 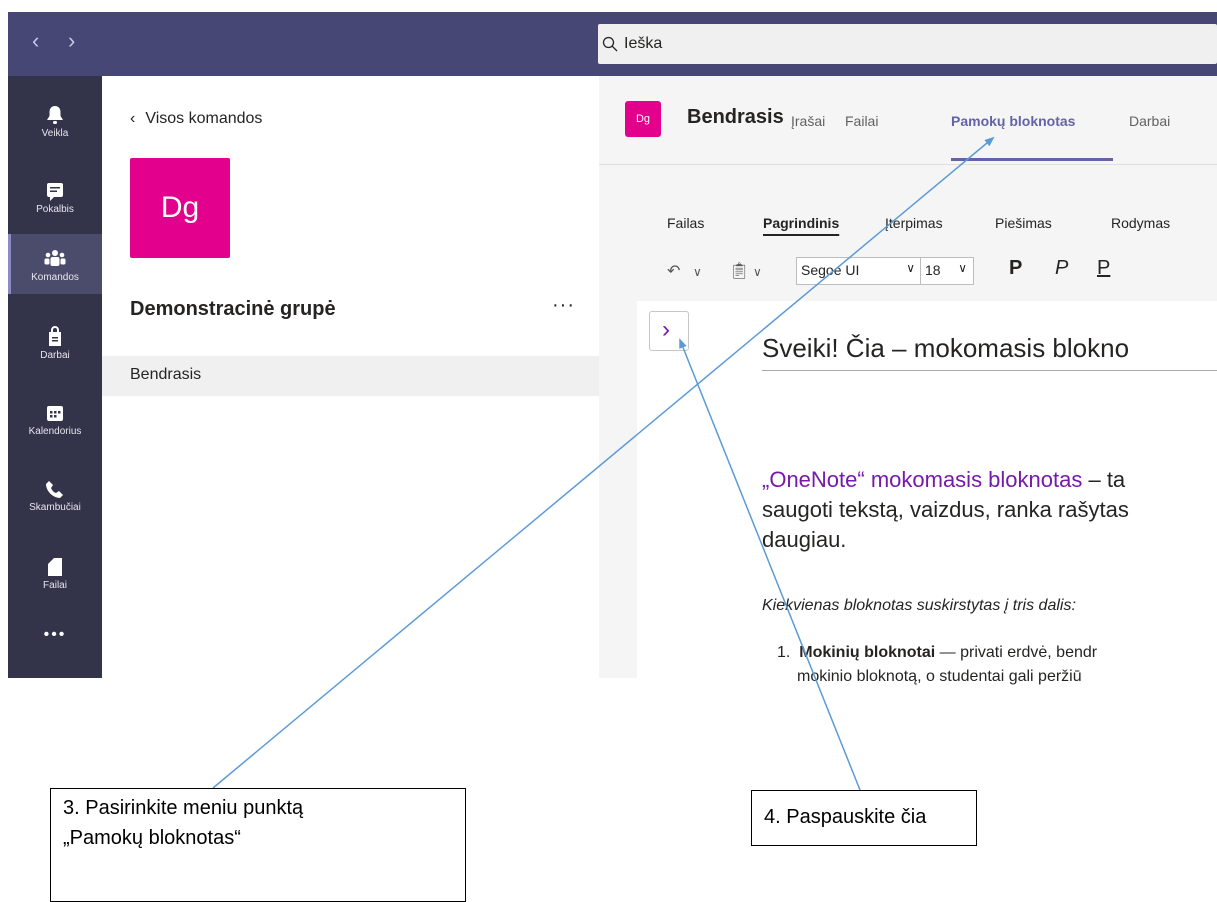 I want to click on all-teams-link: ‹ Visos komandos, so click(x=196, y=119).